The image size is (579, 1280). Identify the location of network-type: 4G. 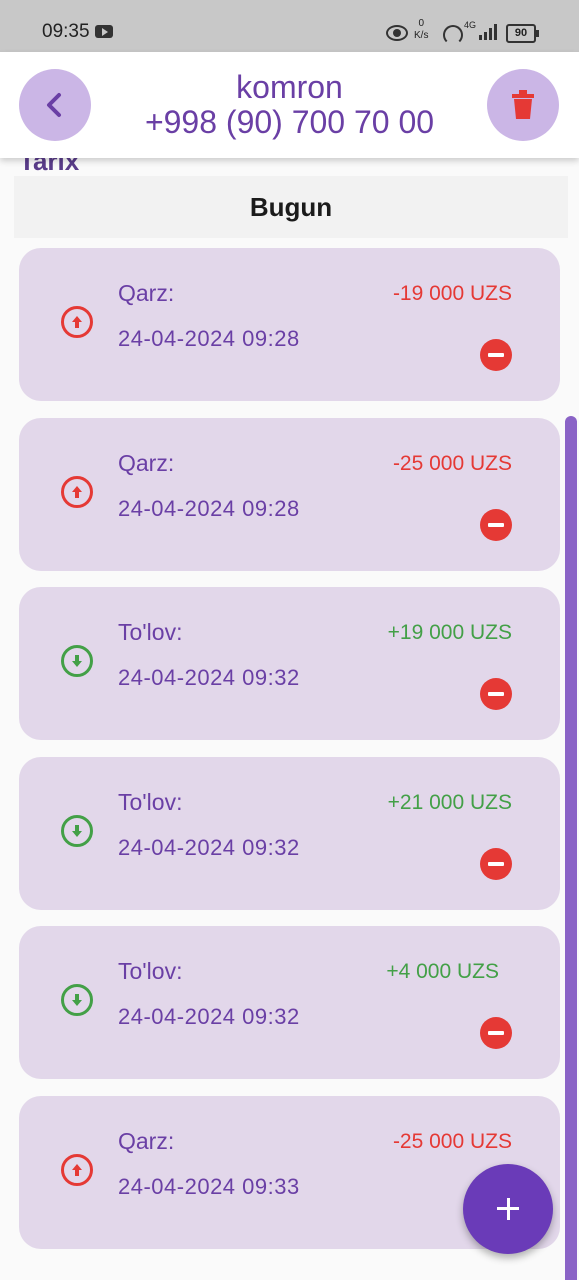
(470, 25).